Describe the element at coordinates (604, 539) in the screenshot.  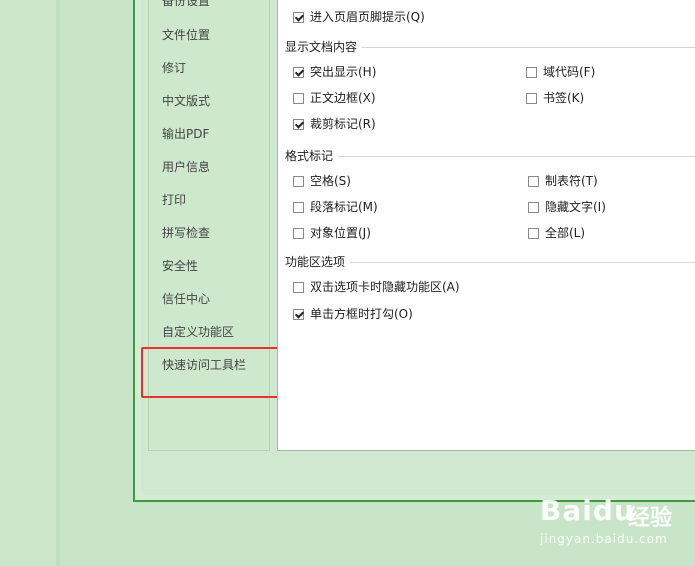
I see `watermark-url: jingyan.baidu.com` at that location.